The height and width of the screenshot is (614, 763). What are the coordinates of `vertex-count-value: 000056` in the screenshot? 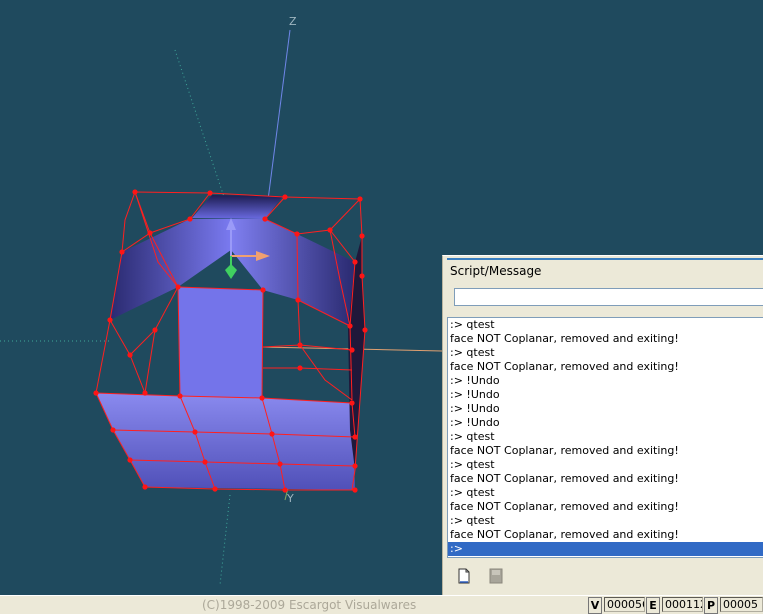 It's located at (624, 604).